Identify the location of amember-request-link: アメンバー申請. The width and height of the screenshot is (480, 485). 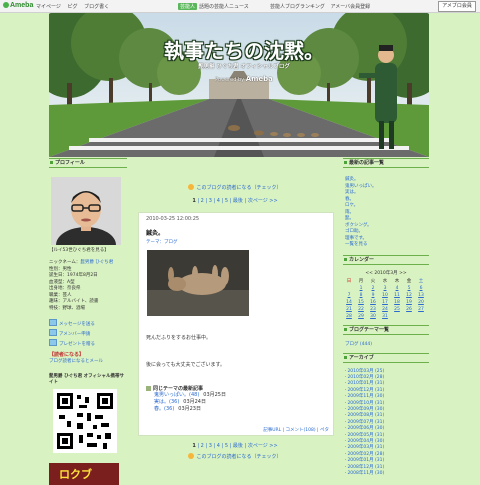
(88, 334).